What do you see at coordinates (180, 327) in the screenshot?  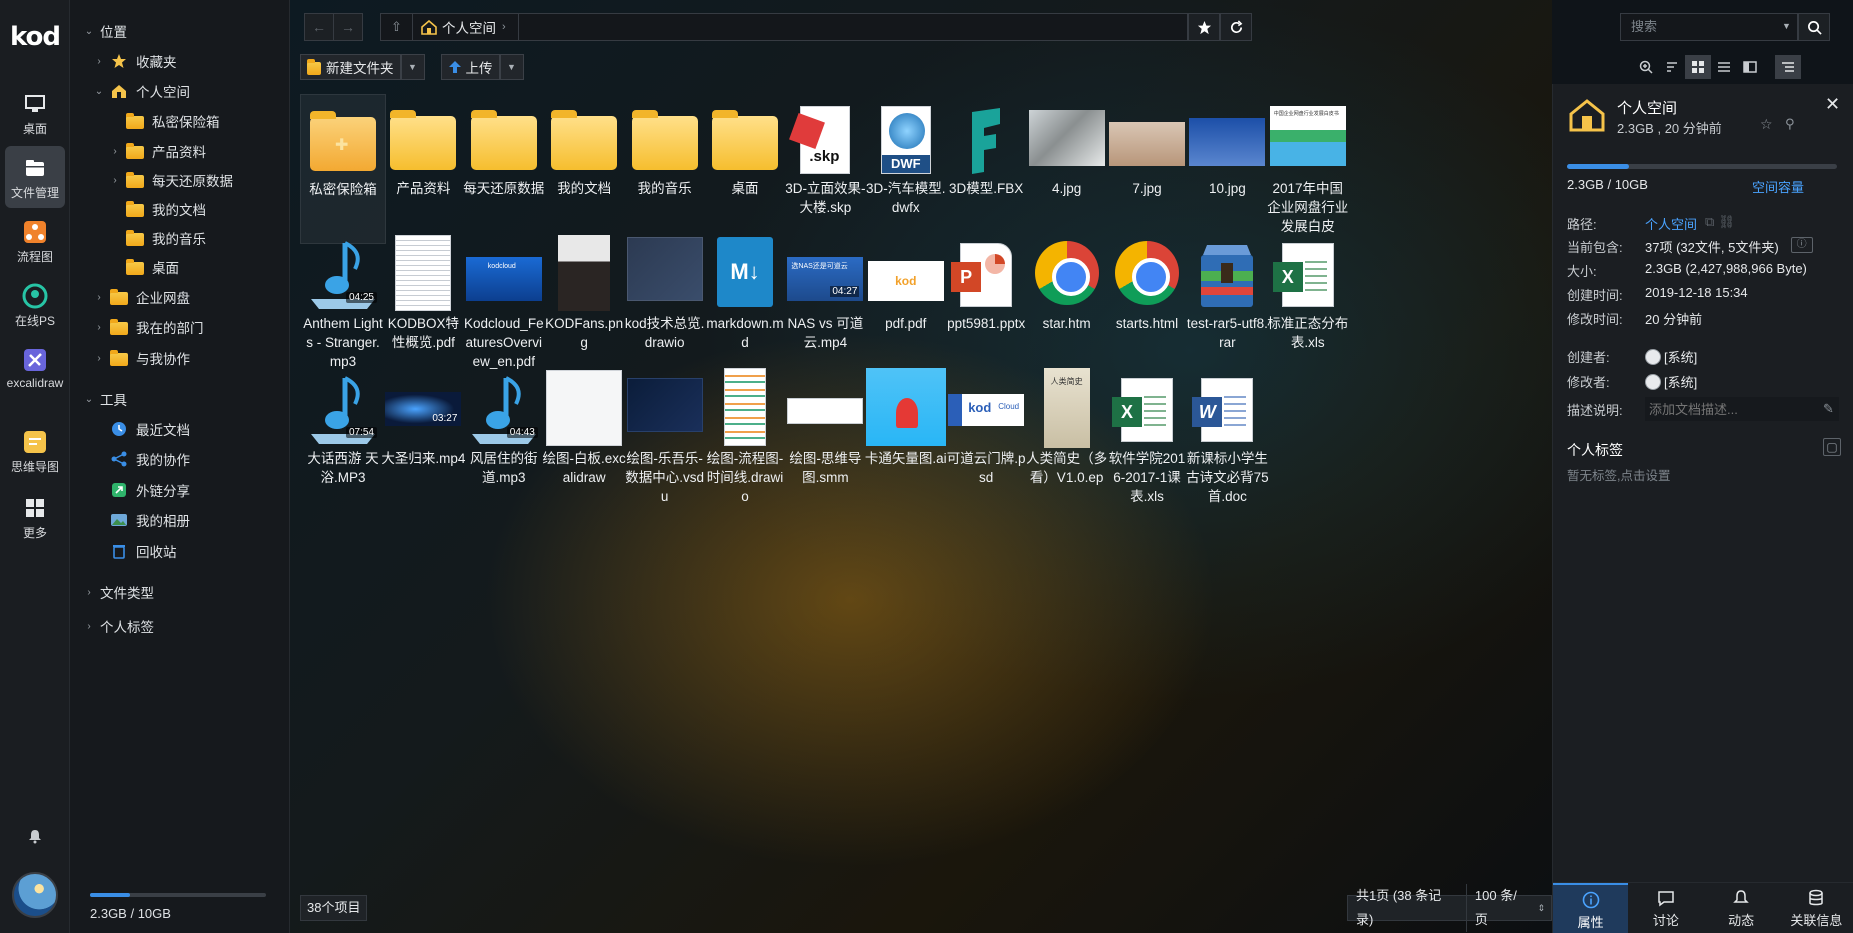 I see `tree-item-my-dept: › 我在的部门` at bounding box center [180, 327].